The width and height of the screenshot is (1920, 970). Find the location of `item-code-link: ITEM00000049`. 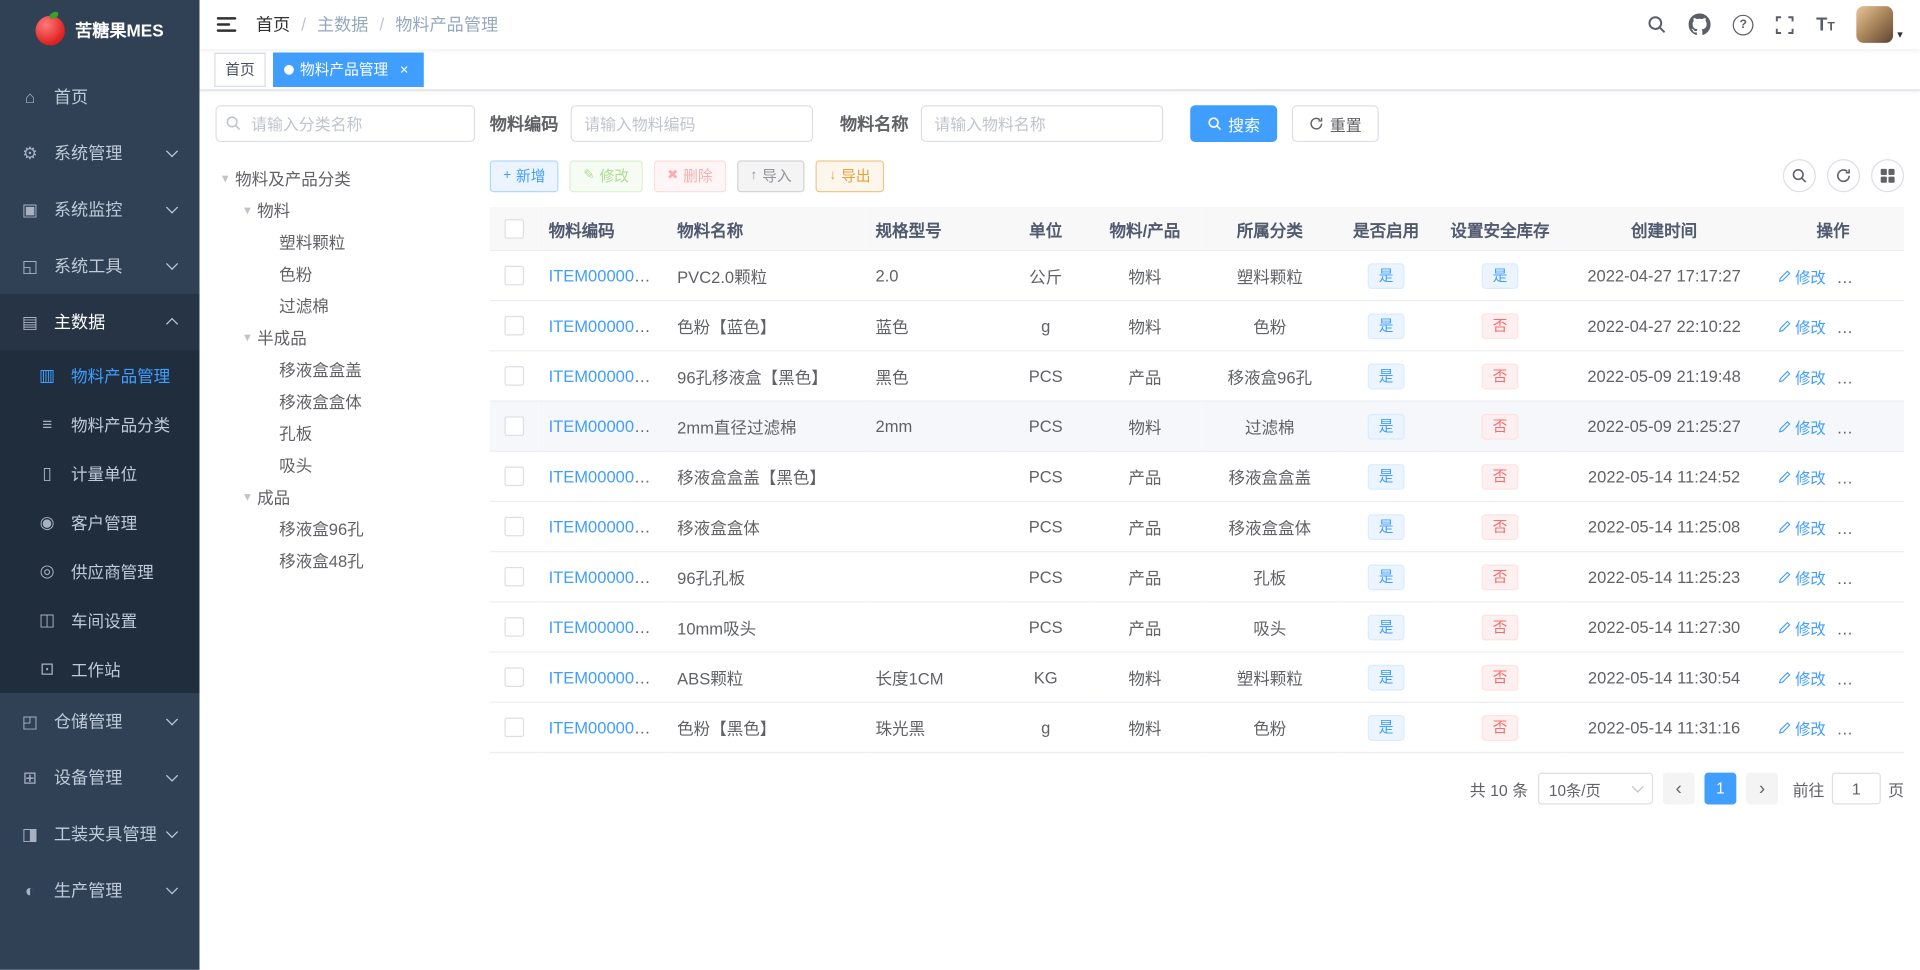

item-code-link: ITEM00000049 is located at coordinates (605, 426).